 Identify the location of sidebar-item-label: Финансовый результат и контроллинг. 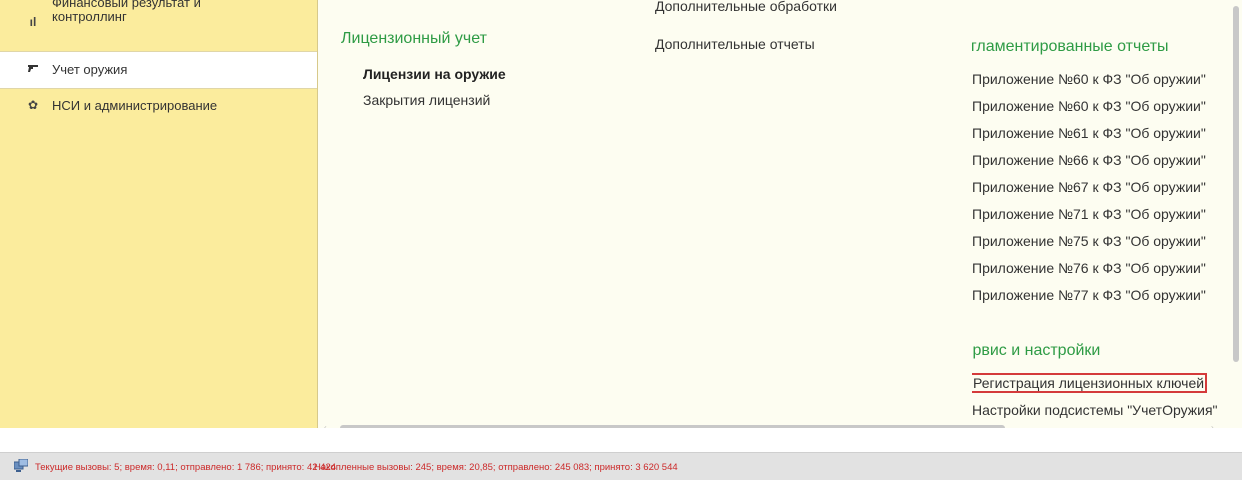
(126, 12).